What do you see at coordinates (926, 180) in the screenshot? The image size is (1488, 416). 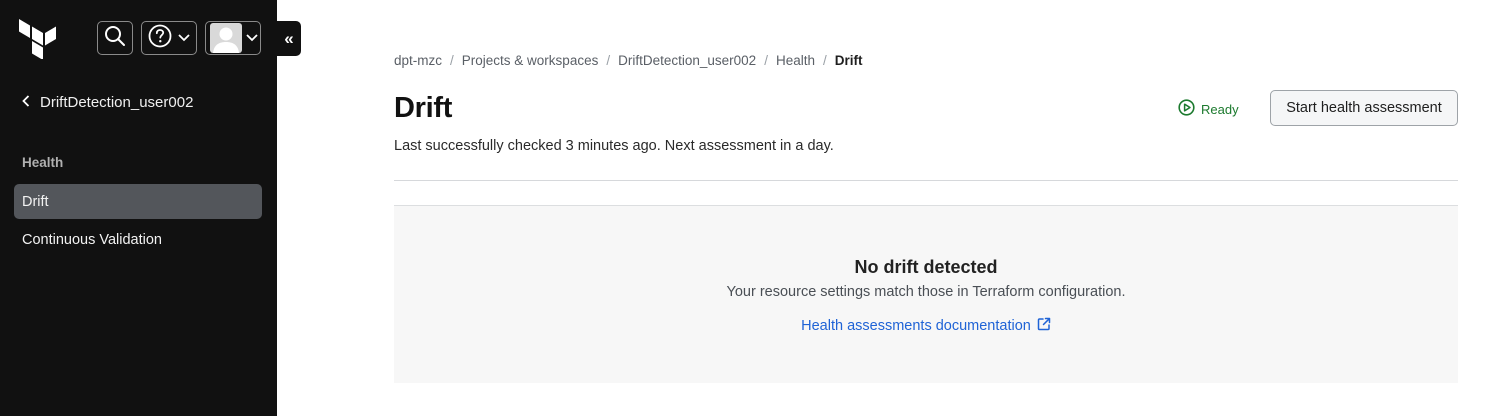 I see `divider` at bounding box center [926, 180].